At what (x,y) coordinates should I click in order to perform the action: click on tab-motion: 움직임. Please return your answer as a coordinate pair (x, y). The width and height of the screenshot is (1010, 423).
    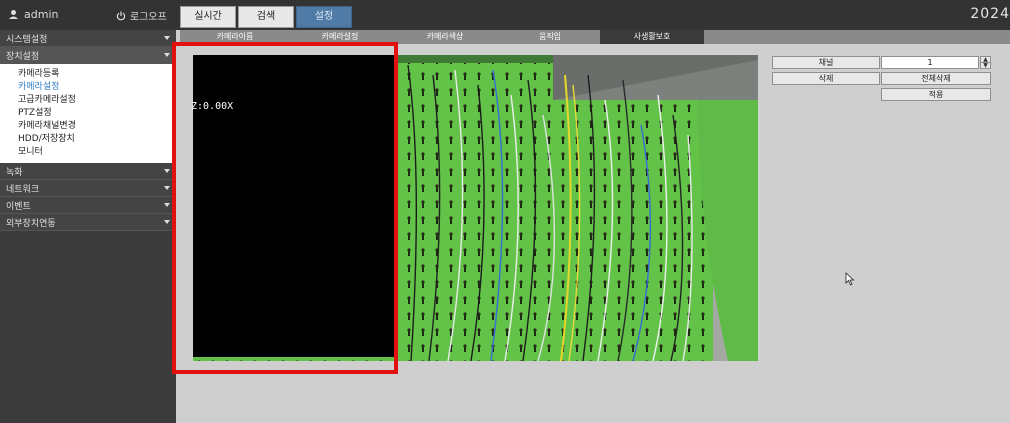
    Looking at the image, I should click on (550, 37).